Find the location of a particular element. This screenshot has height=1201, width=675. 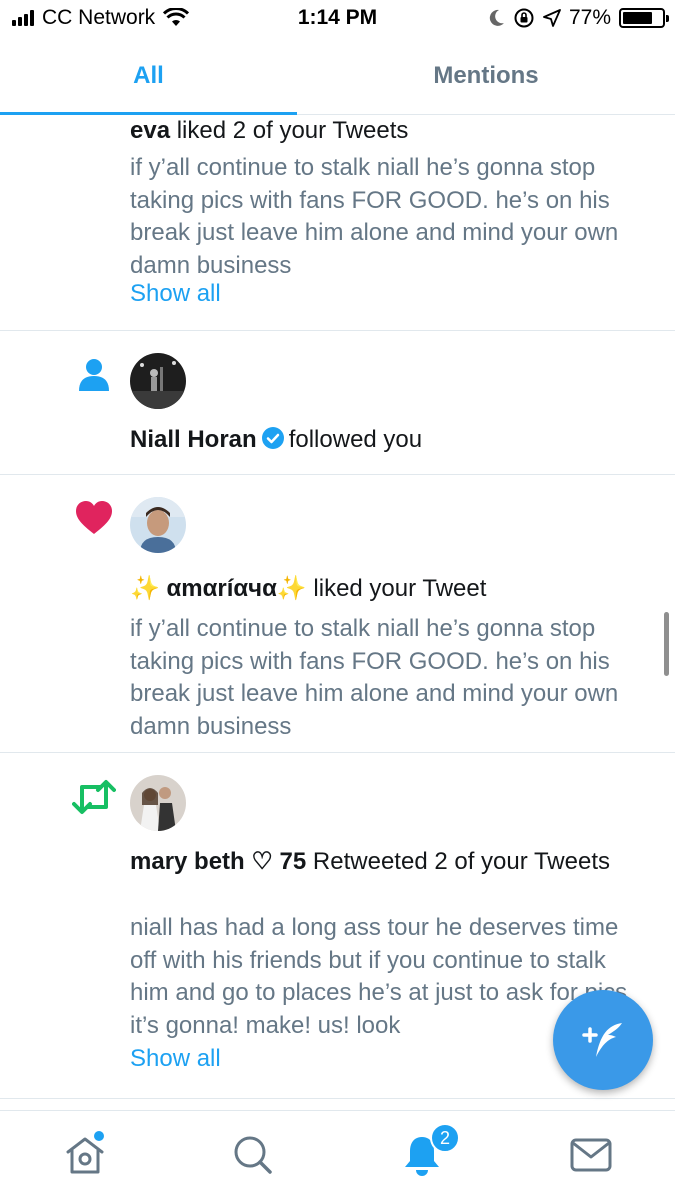

compose-feather-icon is located at coordinates (602, 1040).